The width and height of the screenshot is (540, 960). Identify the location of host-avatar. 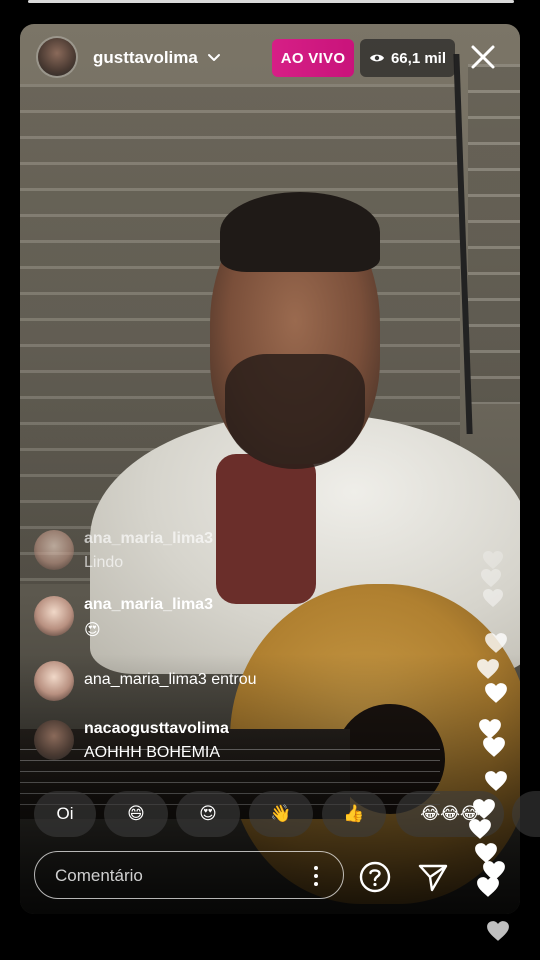
(57, 57).